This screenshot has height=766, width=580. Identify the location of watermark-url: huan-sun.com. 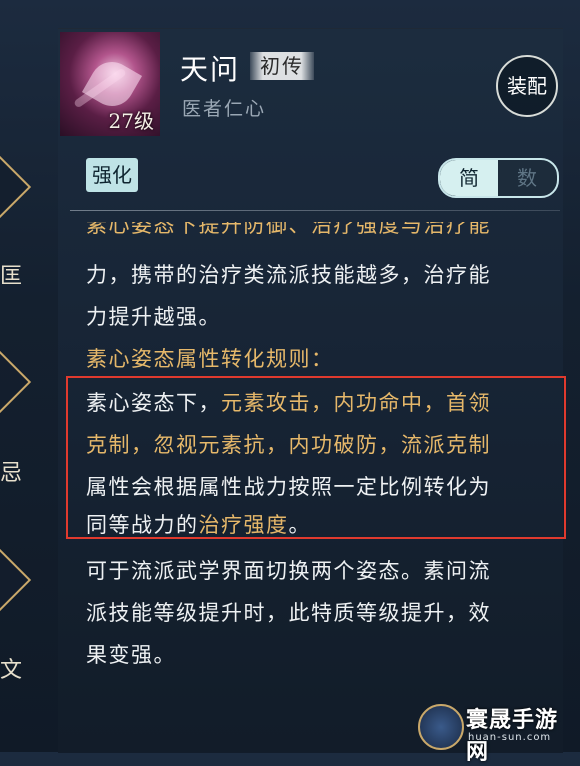
(510, 737).